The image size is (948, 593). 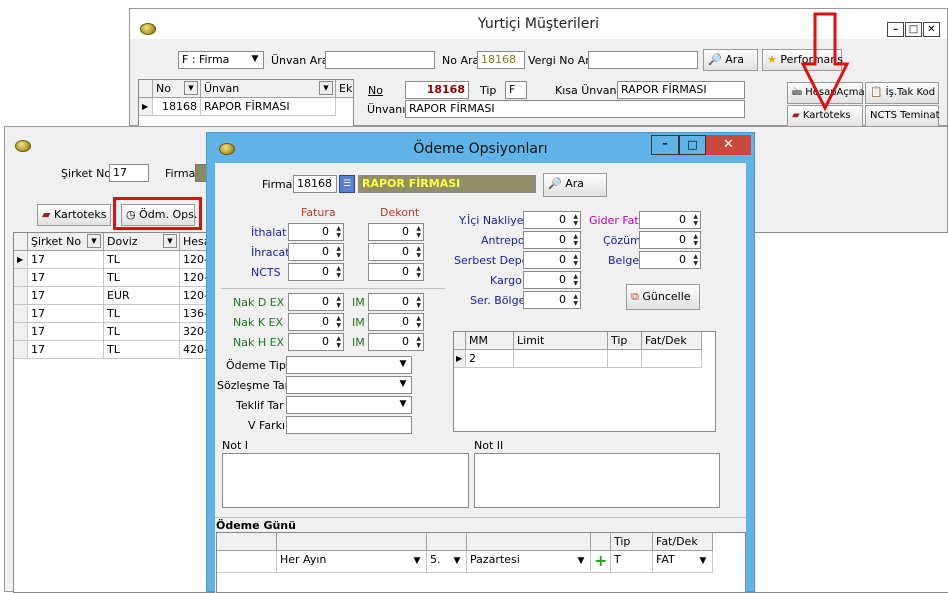 I want to click on table-row-doviz: EUR, so click(x=142, y=296).